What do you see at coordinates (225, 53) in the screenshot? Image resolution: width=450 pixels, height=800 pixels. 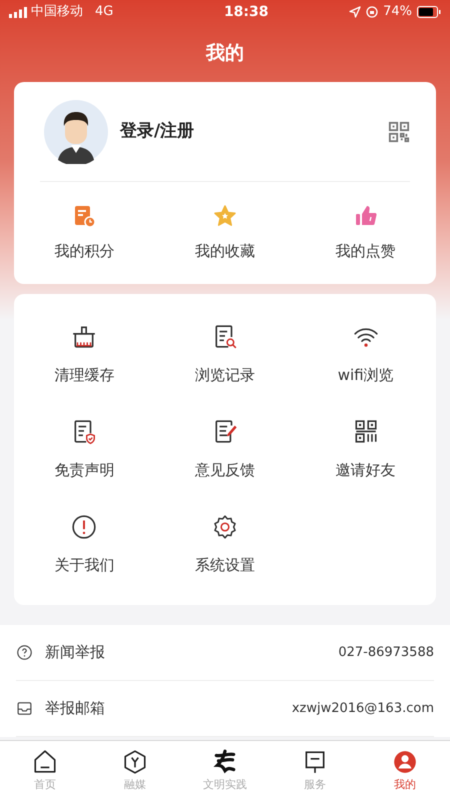 I see `page-title: 我的` at bounding box center [225, 53].